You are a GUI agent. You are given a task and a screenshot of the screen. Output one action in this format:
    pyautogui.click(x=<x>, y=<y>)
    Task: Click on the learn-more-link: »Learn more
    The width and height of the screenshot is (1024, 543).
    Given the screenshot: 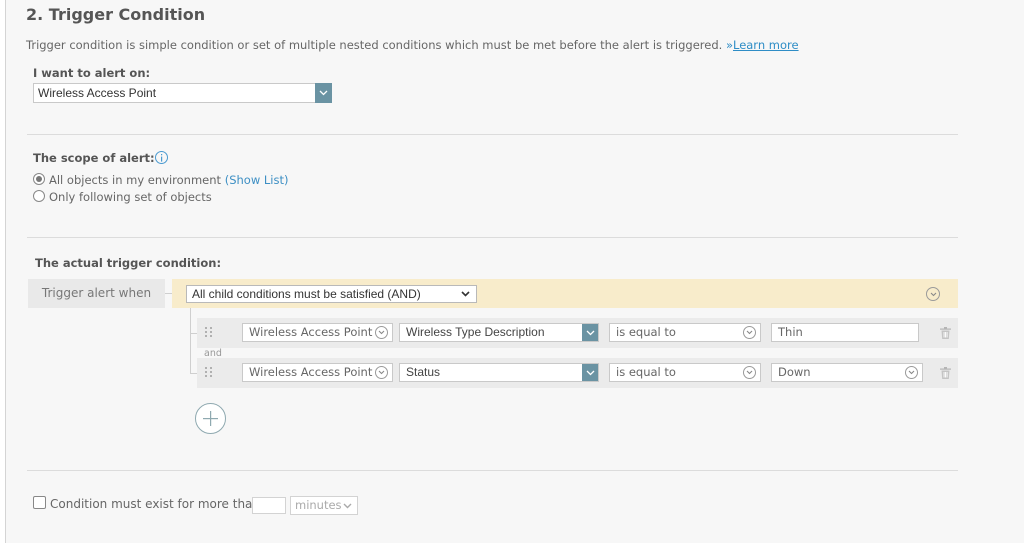 What is the action you would take?
    pyautogui.click(x=762, y=45)
    